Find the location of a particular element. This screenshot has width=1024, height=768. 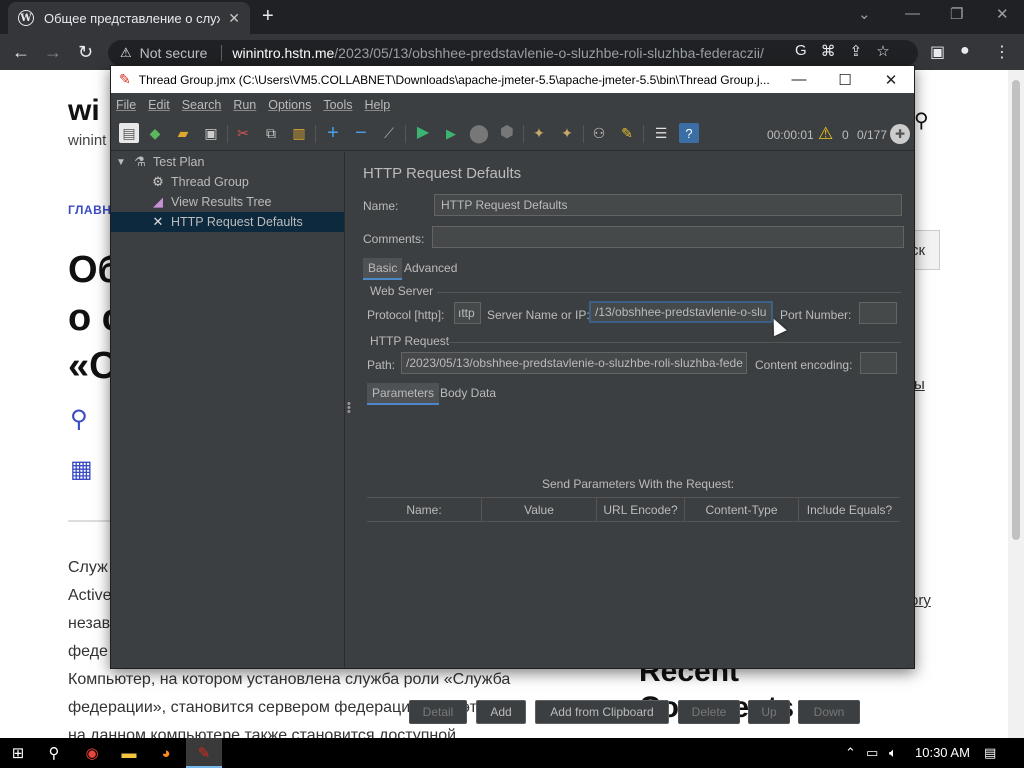

split-grip-icon: • • • is located at coordinates (349, 408).